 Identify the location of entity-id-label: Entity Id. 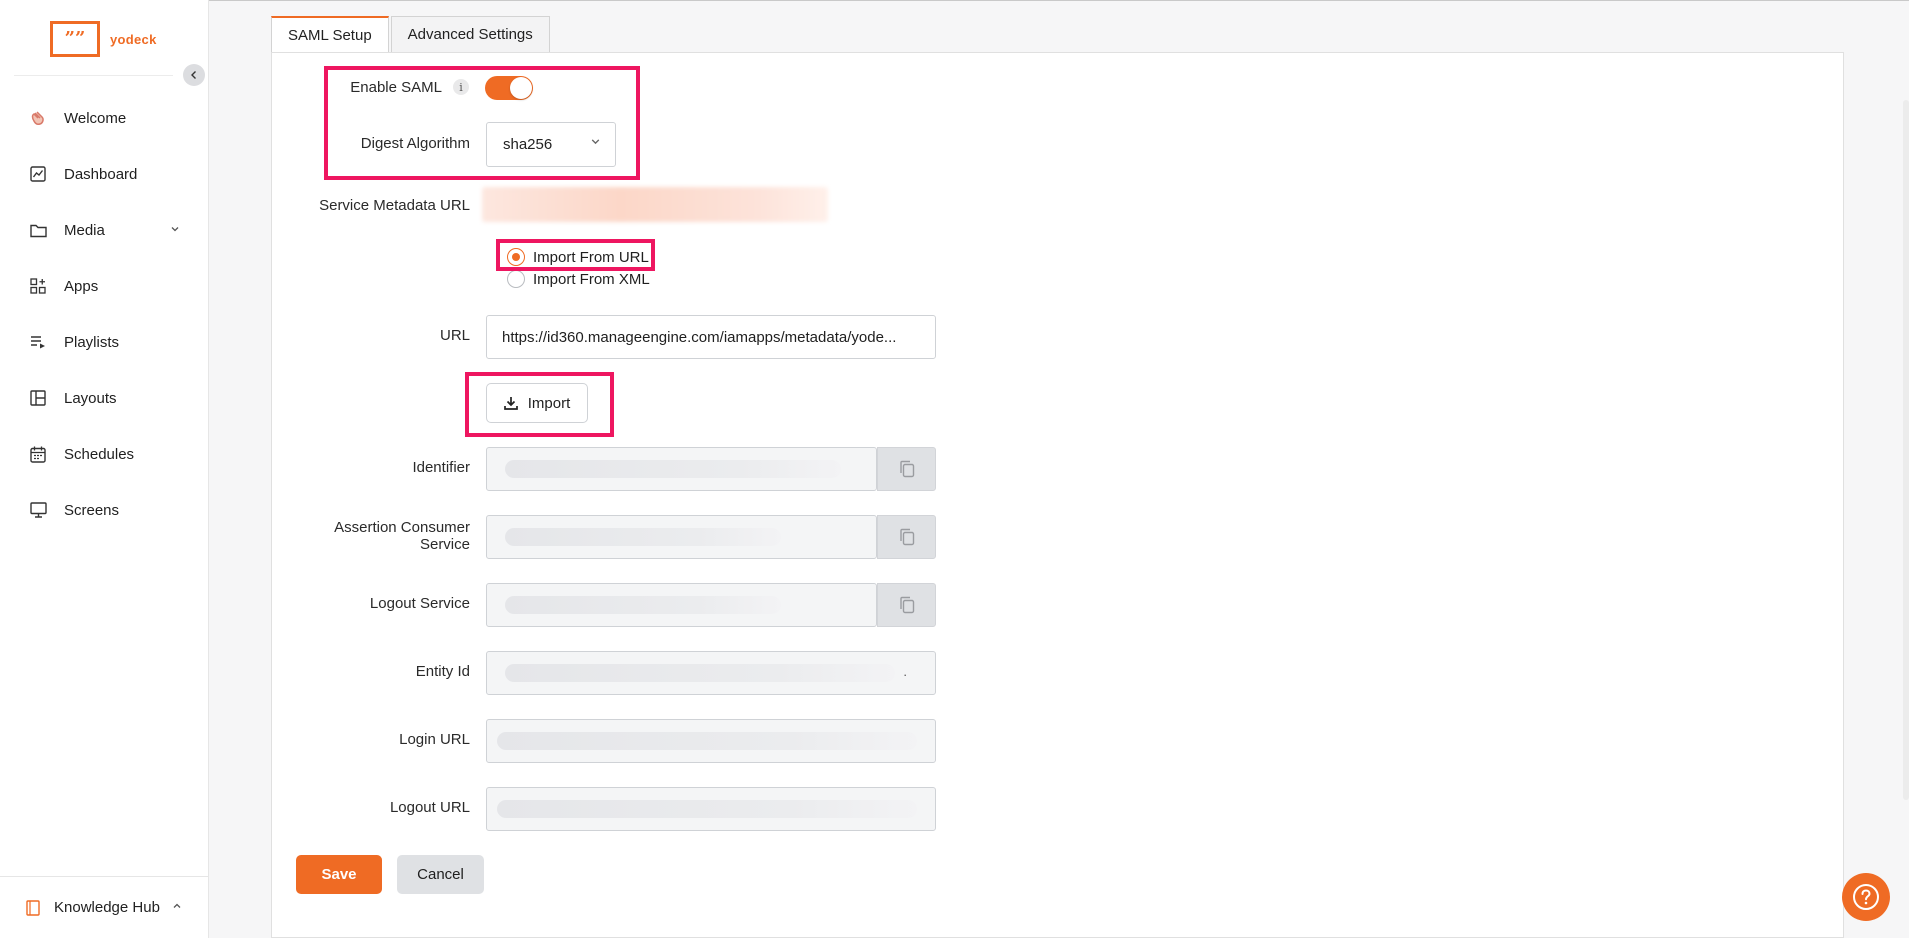
(442, 671).